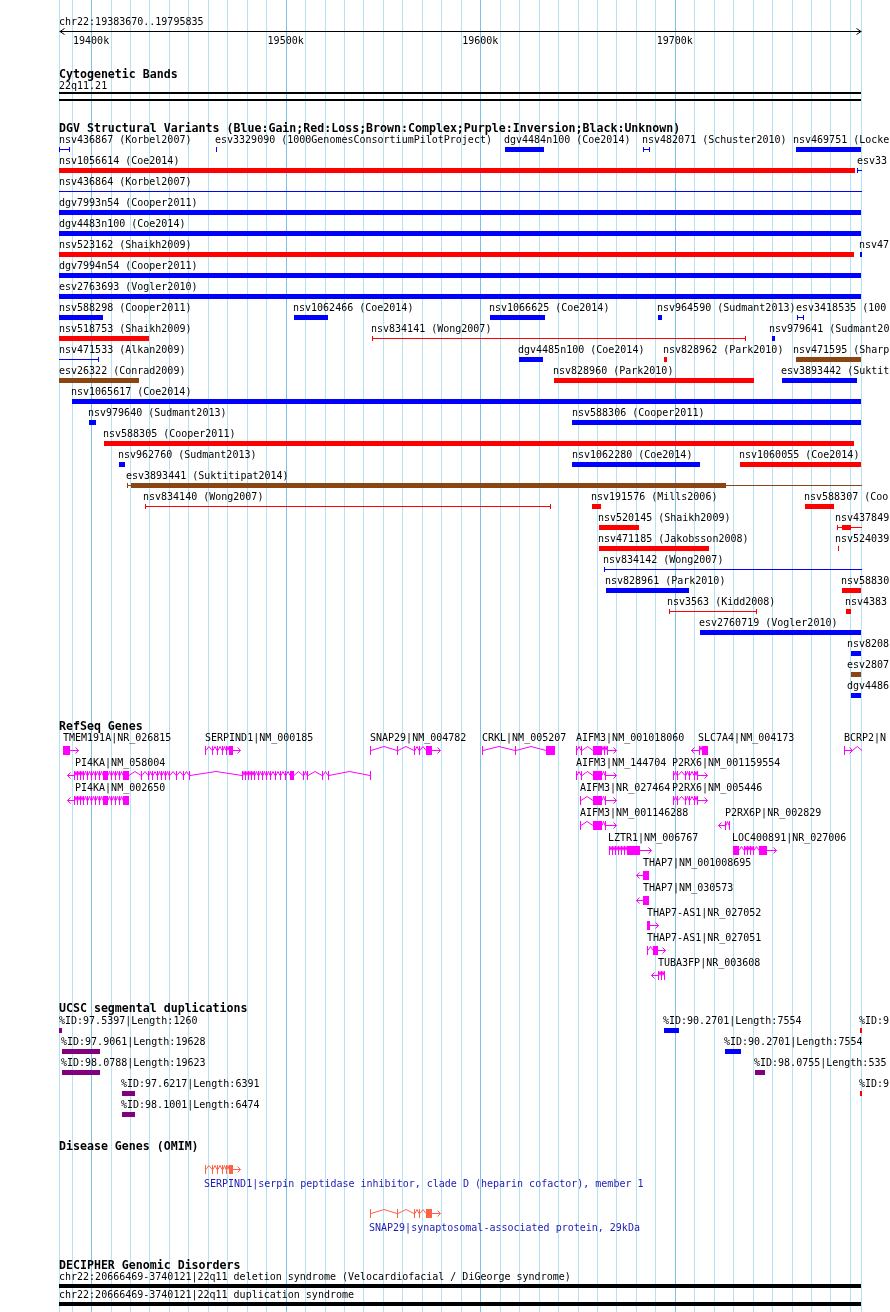 The width and height of the screenshot is (890, 1312). Describe the element at coordinates (835, 371) in the screenshot. I see `variant-label: esv3893442 (Suktit` at that location.